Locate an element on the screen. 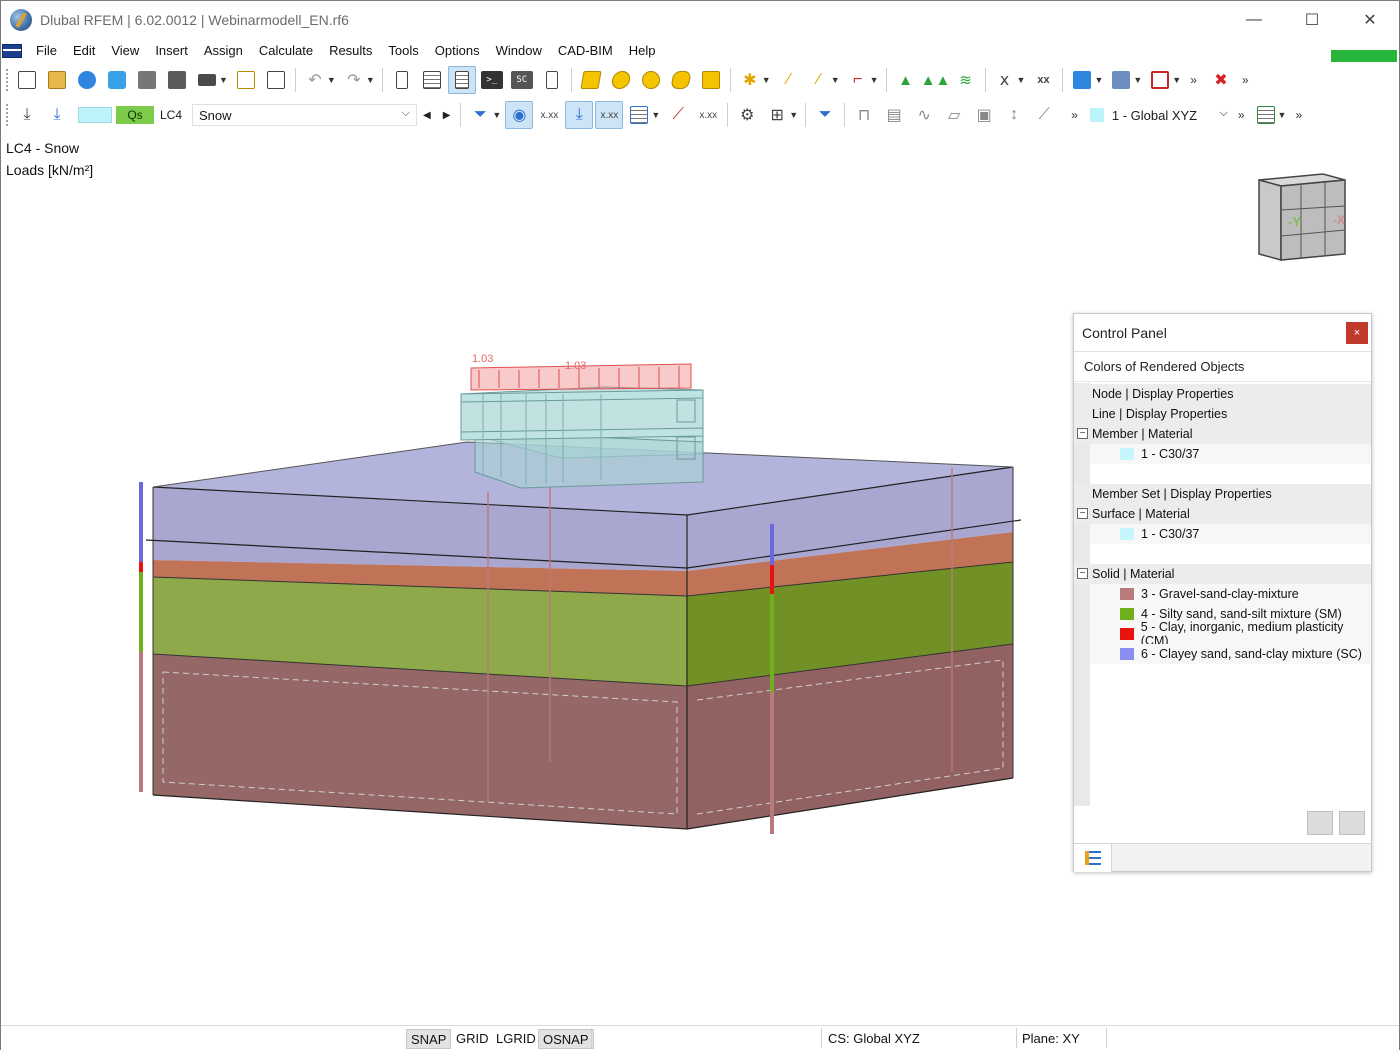  show-loads-toggle-button: ⤓ is located at coordinates (579, 115).